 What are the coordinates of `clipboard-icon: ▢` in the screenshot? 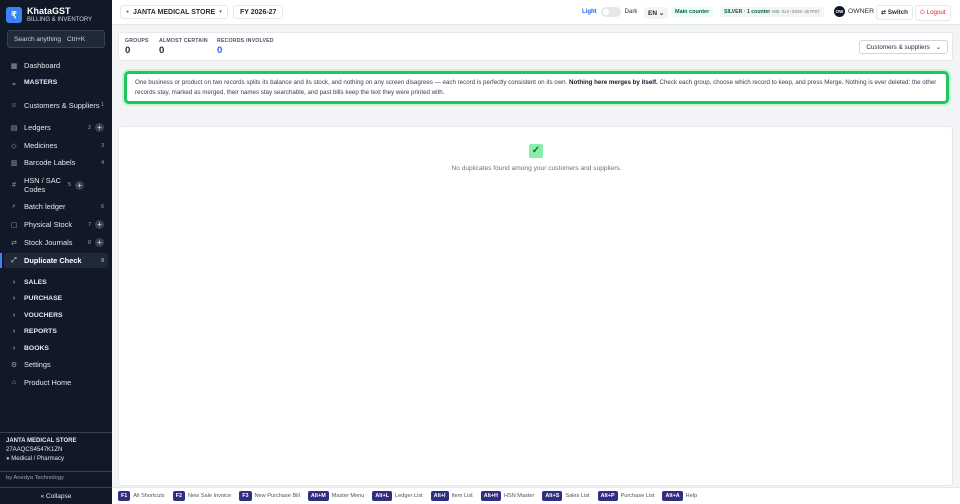 It's located at (14, 225).